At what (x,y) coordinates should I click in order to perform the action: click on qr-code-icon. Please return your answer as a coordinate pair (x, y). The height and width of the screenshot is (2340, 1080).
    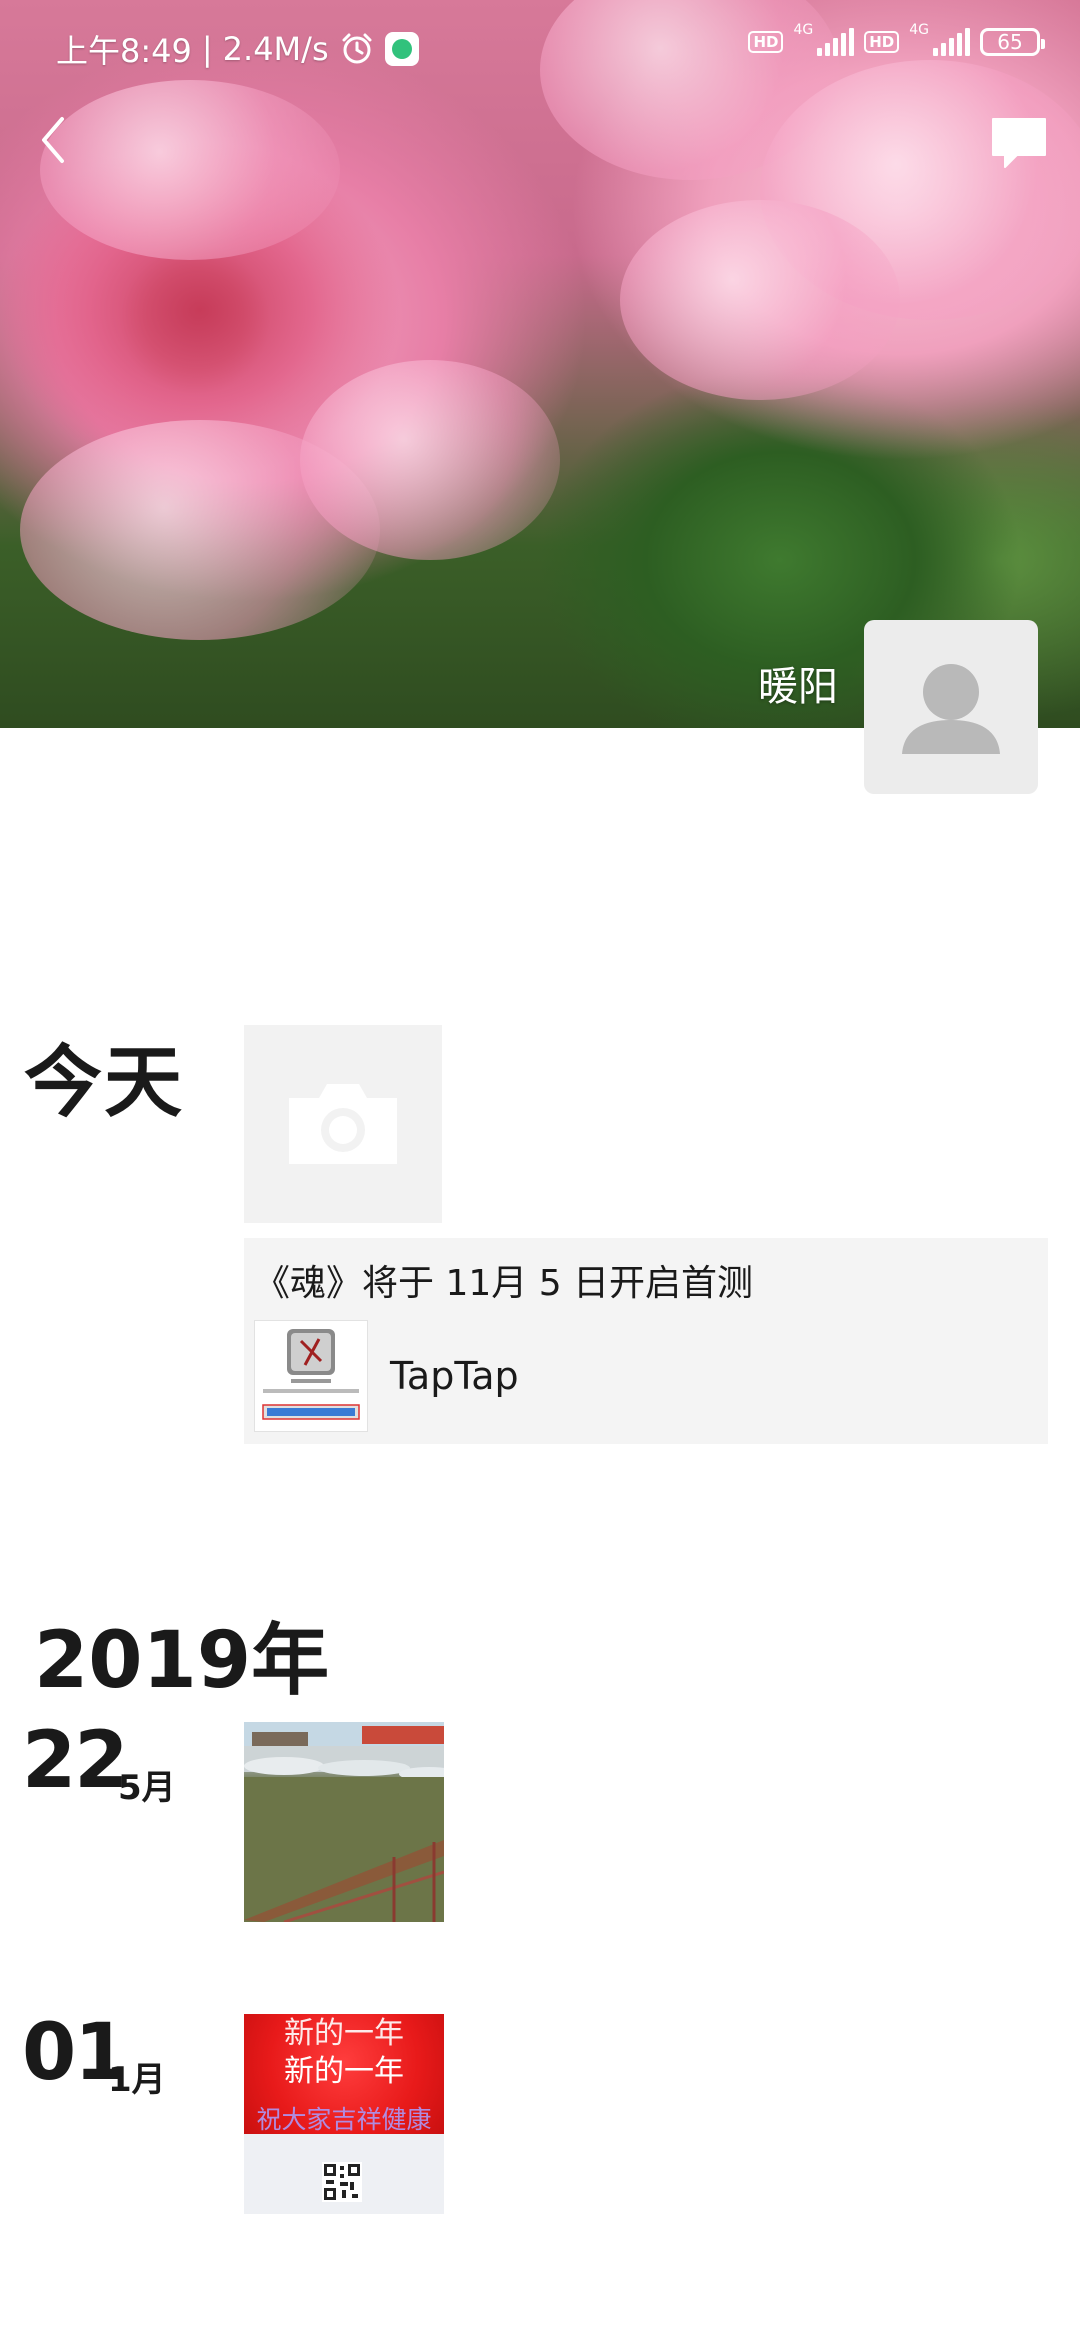
    Looking at the image, I should click on (342, 2182).